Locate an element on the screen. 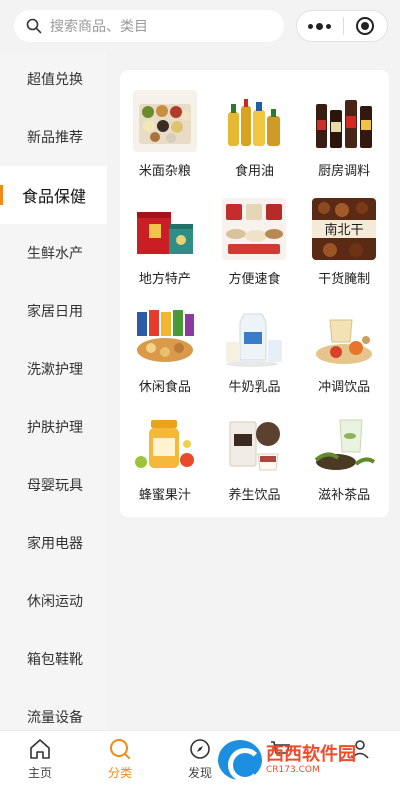 The height and width of the screenshot is (790, 400). category-dried: 南北干 干货腌制 is located at coordinates (344, 252).